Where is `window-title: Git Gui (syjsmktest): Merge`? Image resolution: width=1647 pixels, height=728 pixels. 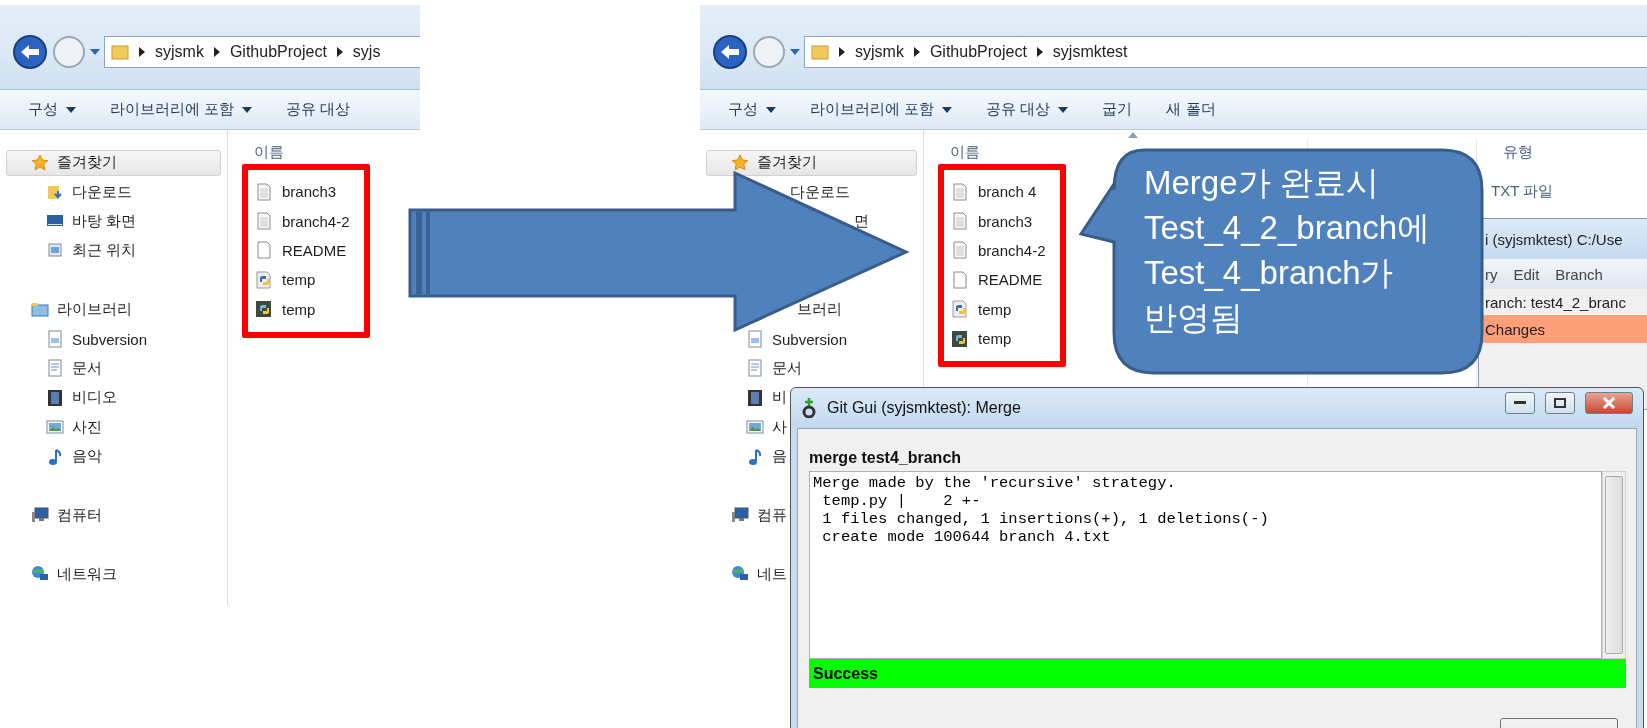
window-title: Git Gui (syjsmktest): Merge is located at coordinates (924, 408).